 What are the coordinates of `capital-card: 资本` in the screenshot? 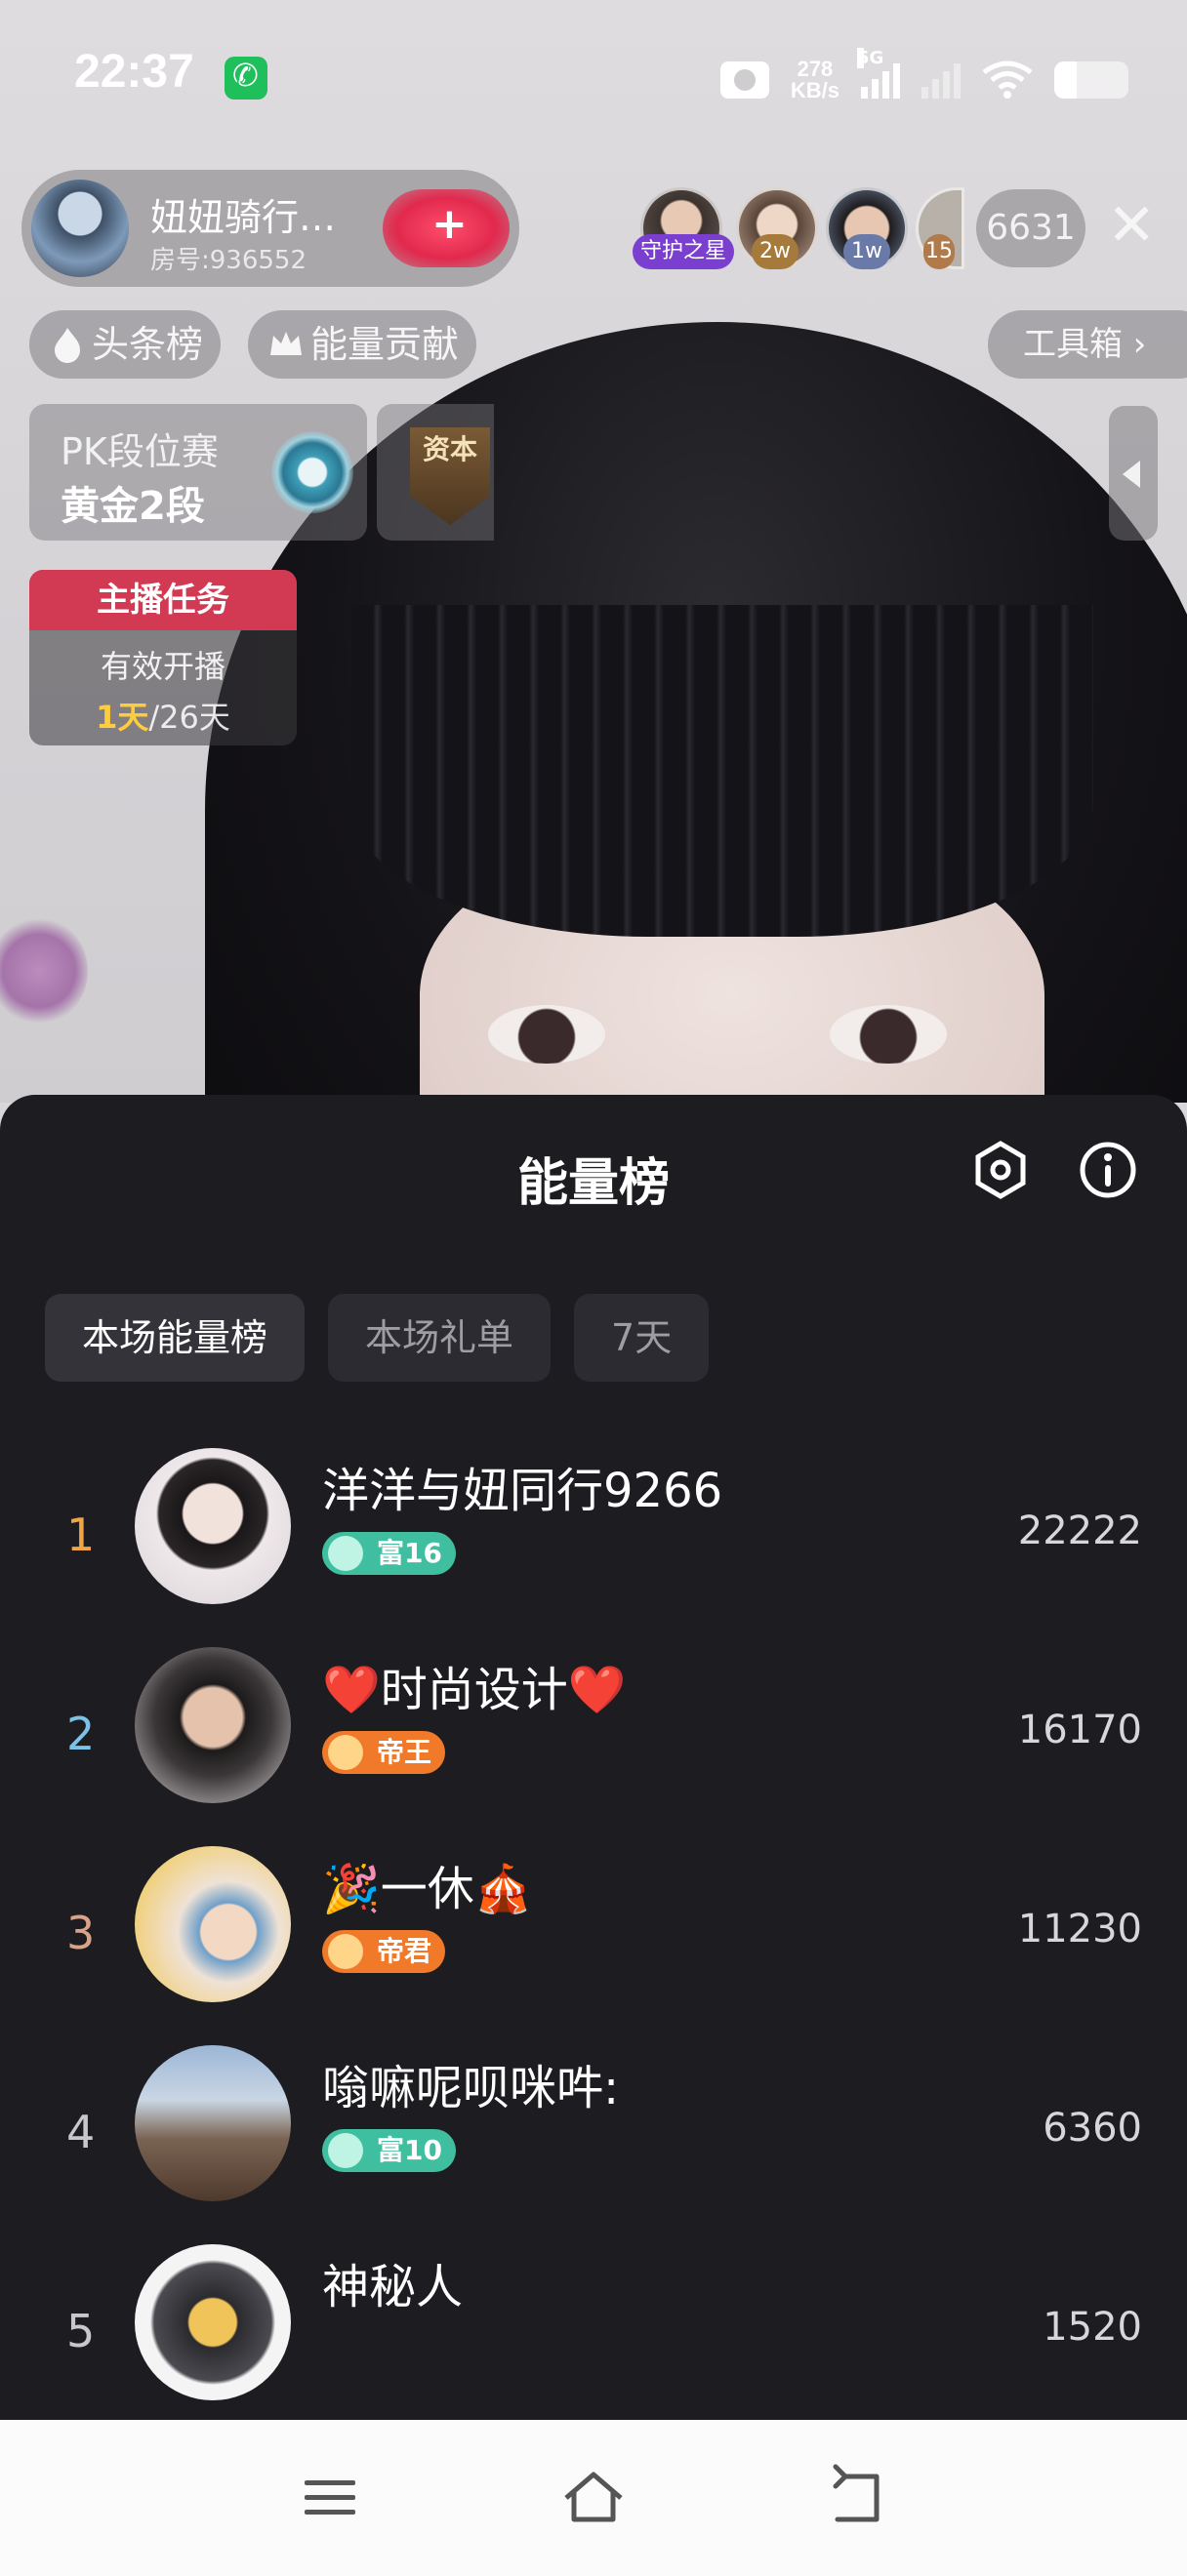 It's located at (435, 472).